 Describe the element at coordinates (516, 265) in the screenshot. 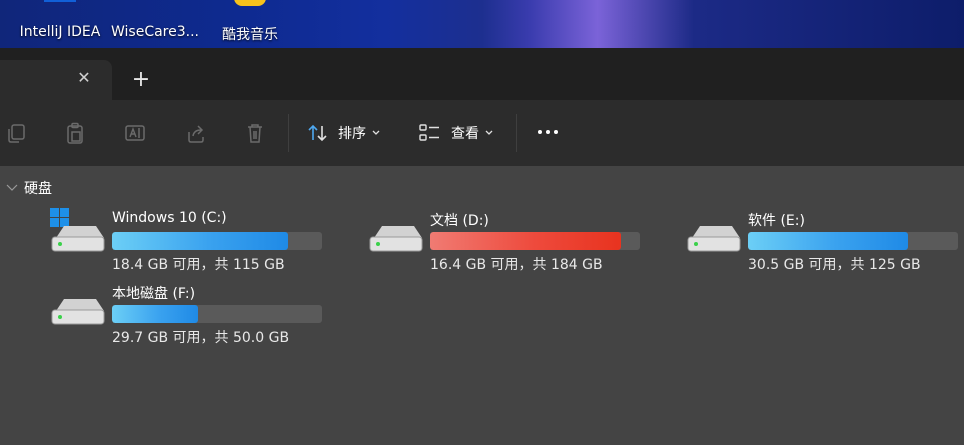

I see `drive-space-info: 16.4 GB 可用，共 184 GB` at that location.